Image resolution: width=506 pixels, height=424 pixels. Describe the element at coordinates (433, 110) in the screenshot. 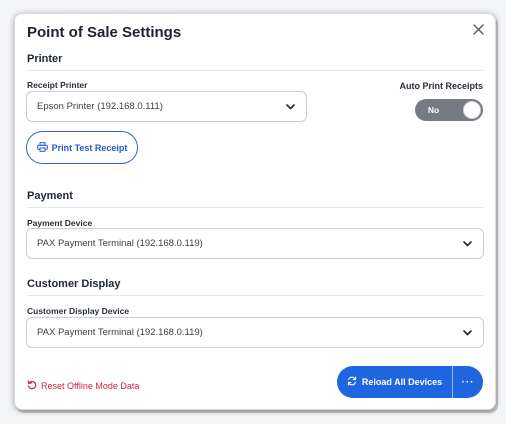

I see `toggle-state-label: No` at that location.